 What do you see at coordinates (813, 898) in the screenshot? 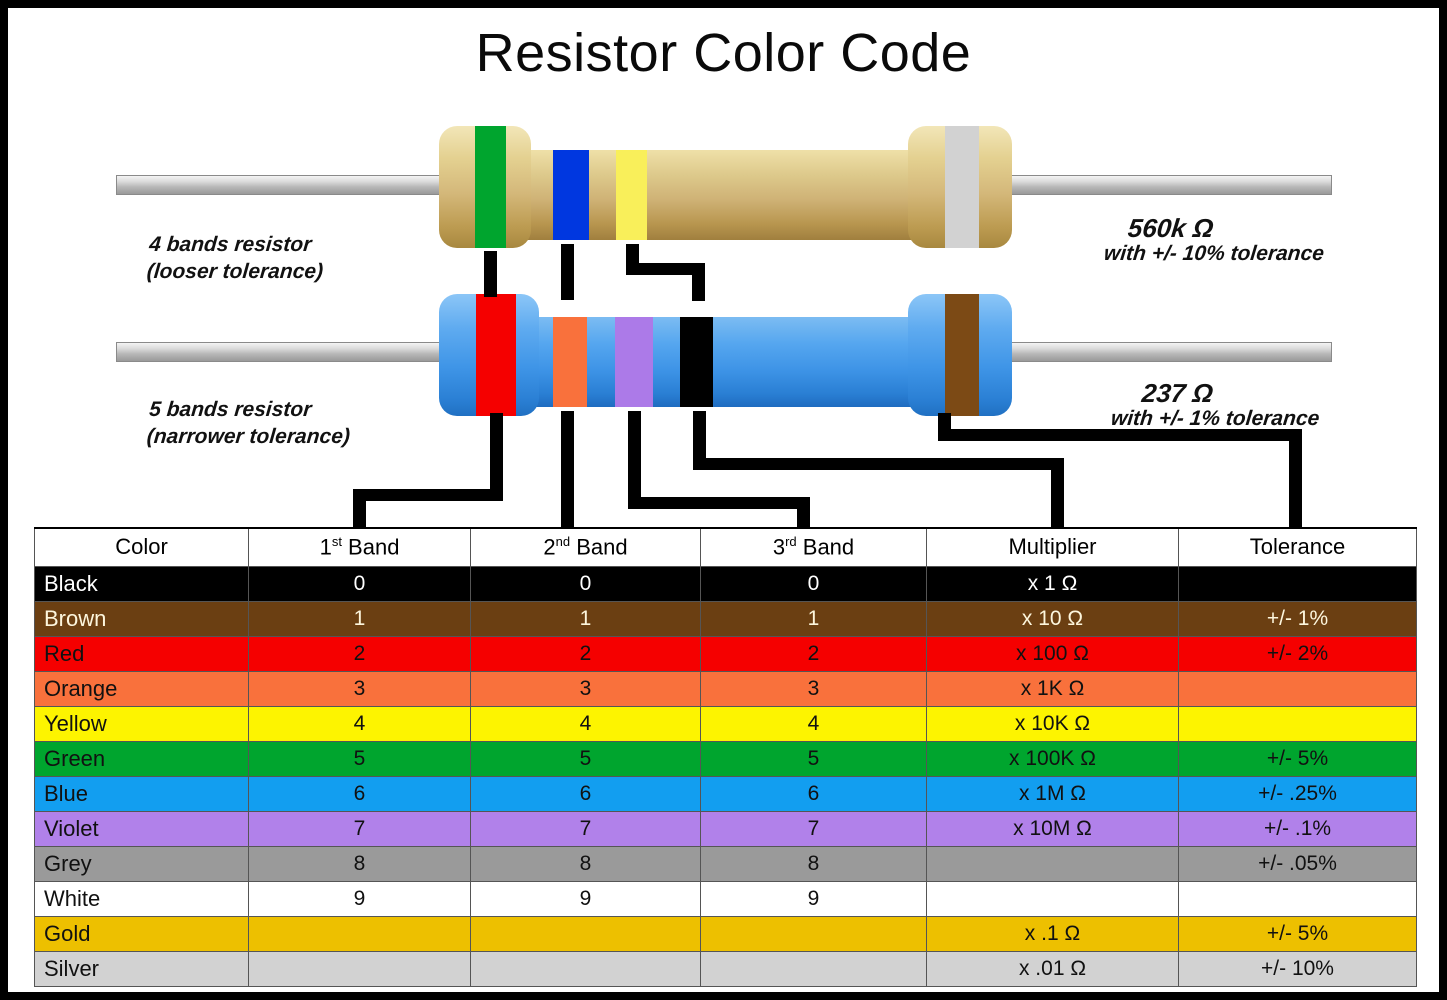
I see `cell-band3: 9` at bounding box center [813, 898].